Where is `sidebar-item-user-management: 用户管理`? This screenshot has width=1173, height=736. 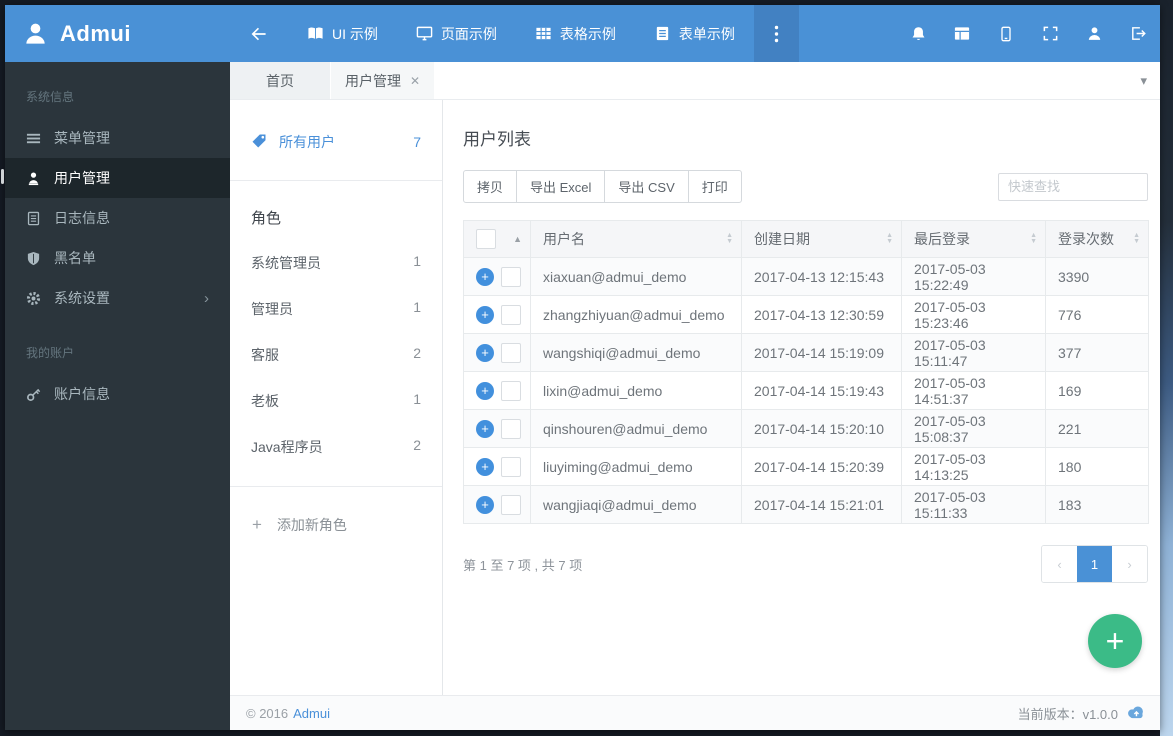
sidebar-item-user-management: 用户管理 is located at coordinates (117, 178).